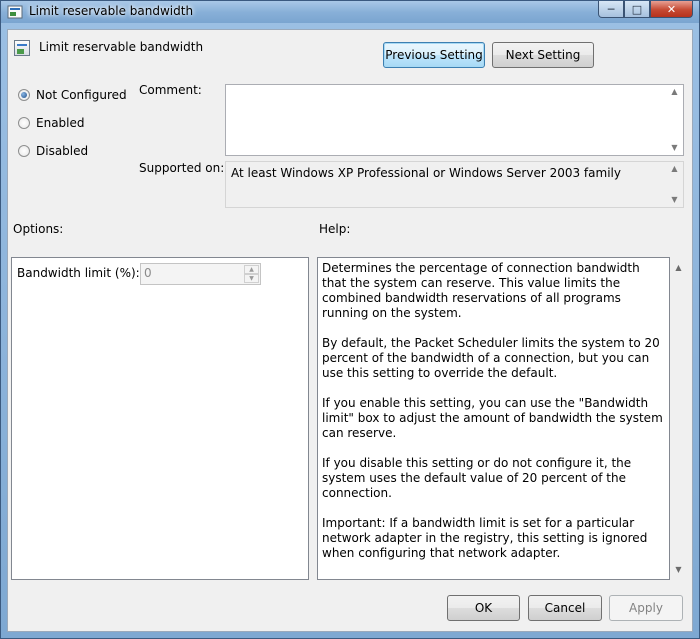 The width and height of the screenshot is (700, 639). What do you see at coordinates (15, 12) in the screenshot?
I see `policy-icon` at bounding box center [15, 12].